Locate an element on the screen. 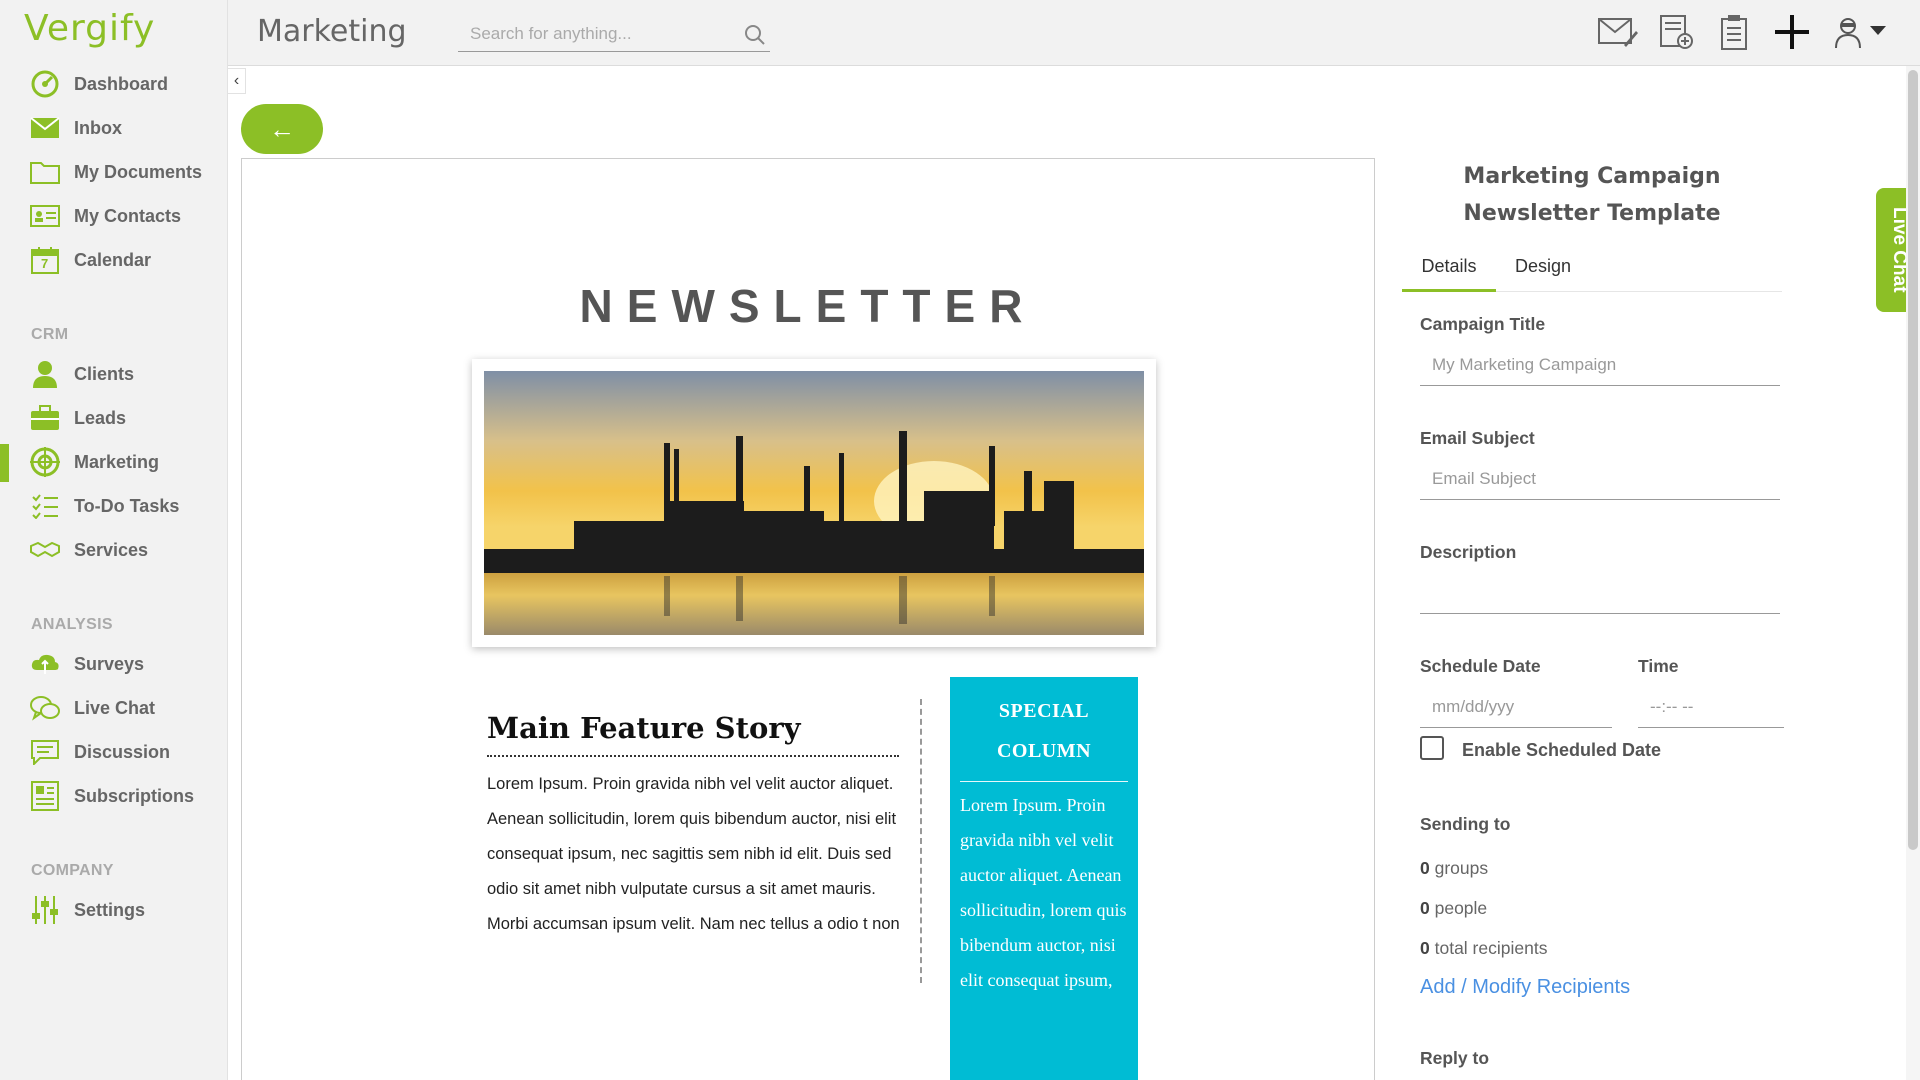  app-logo: Vergify is located at coordinates (89, 28).